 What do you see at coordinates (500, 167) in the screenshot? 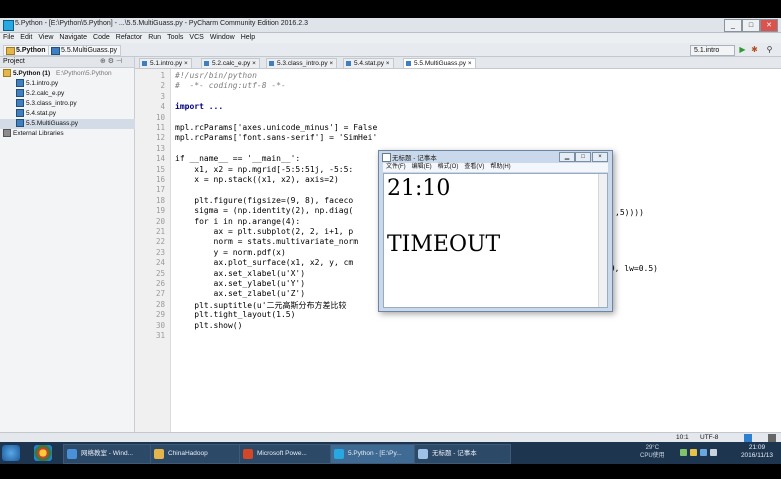
I see `notepad-menu-help: 帮助(H)` at bounding box center [500, 167].